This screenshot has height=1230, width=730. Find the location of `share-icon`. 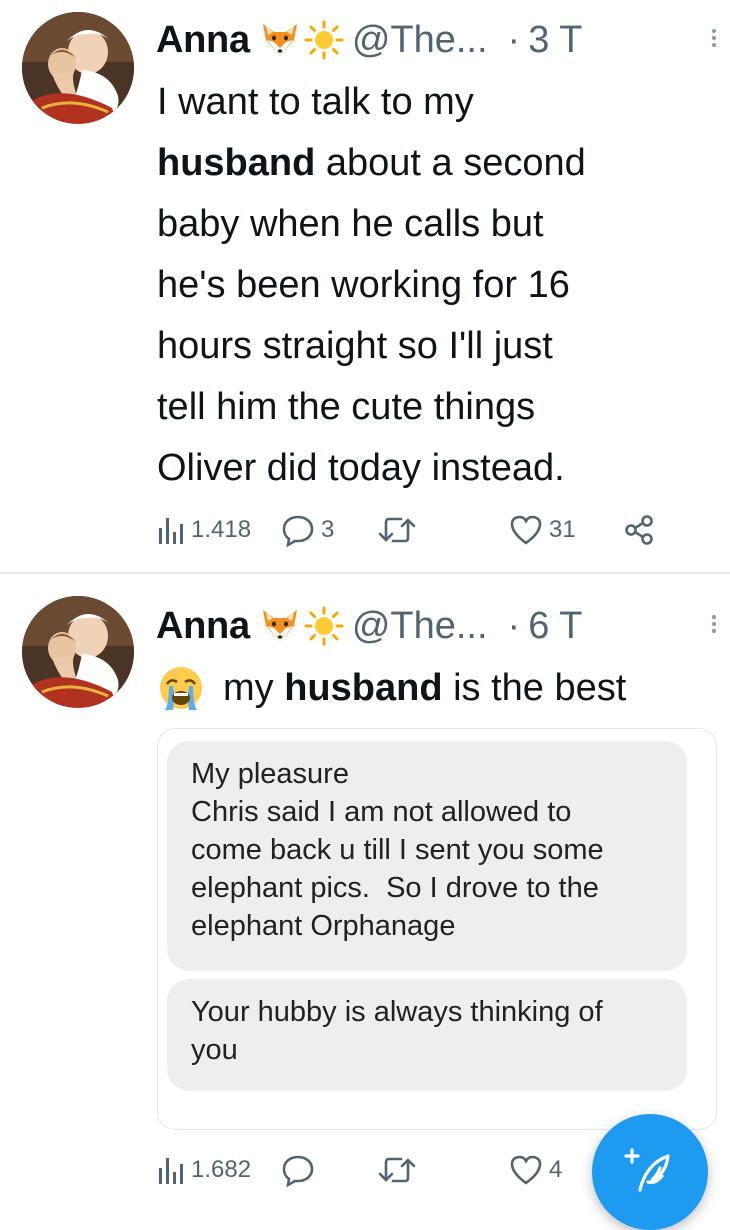

share-icon is located at coordinates (639, 530).